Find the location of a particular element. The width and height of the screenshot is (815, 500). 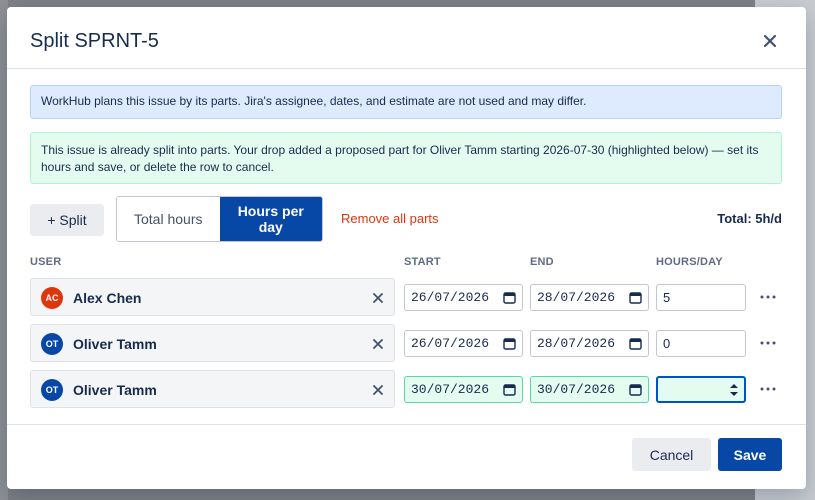

mode-total-hours-button: Total hours is located at coordinates (168, 219).